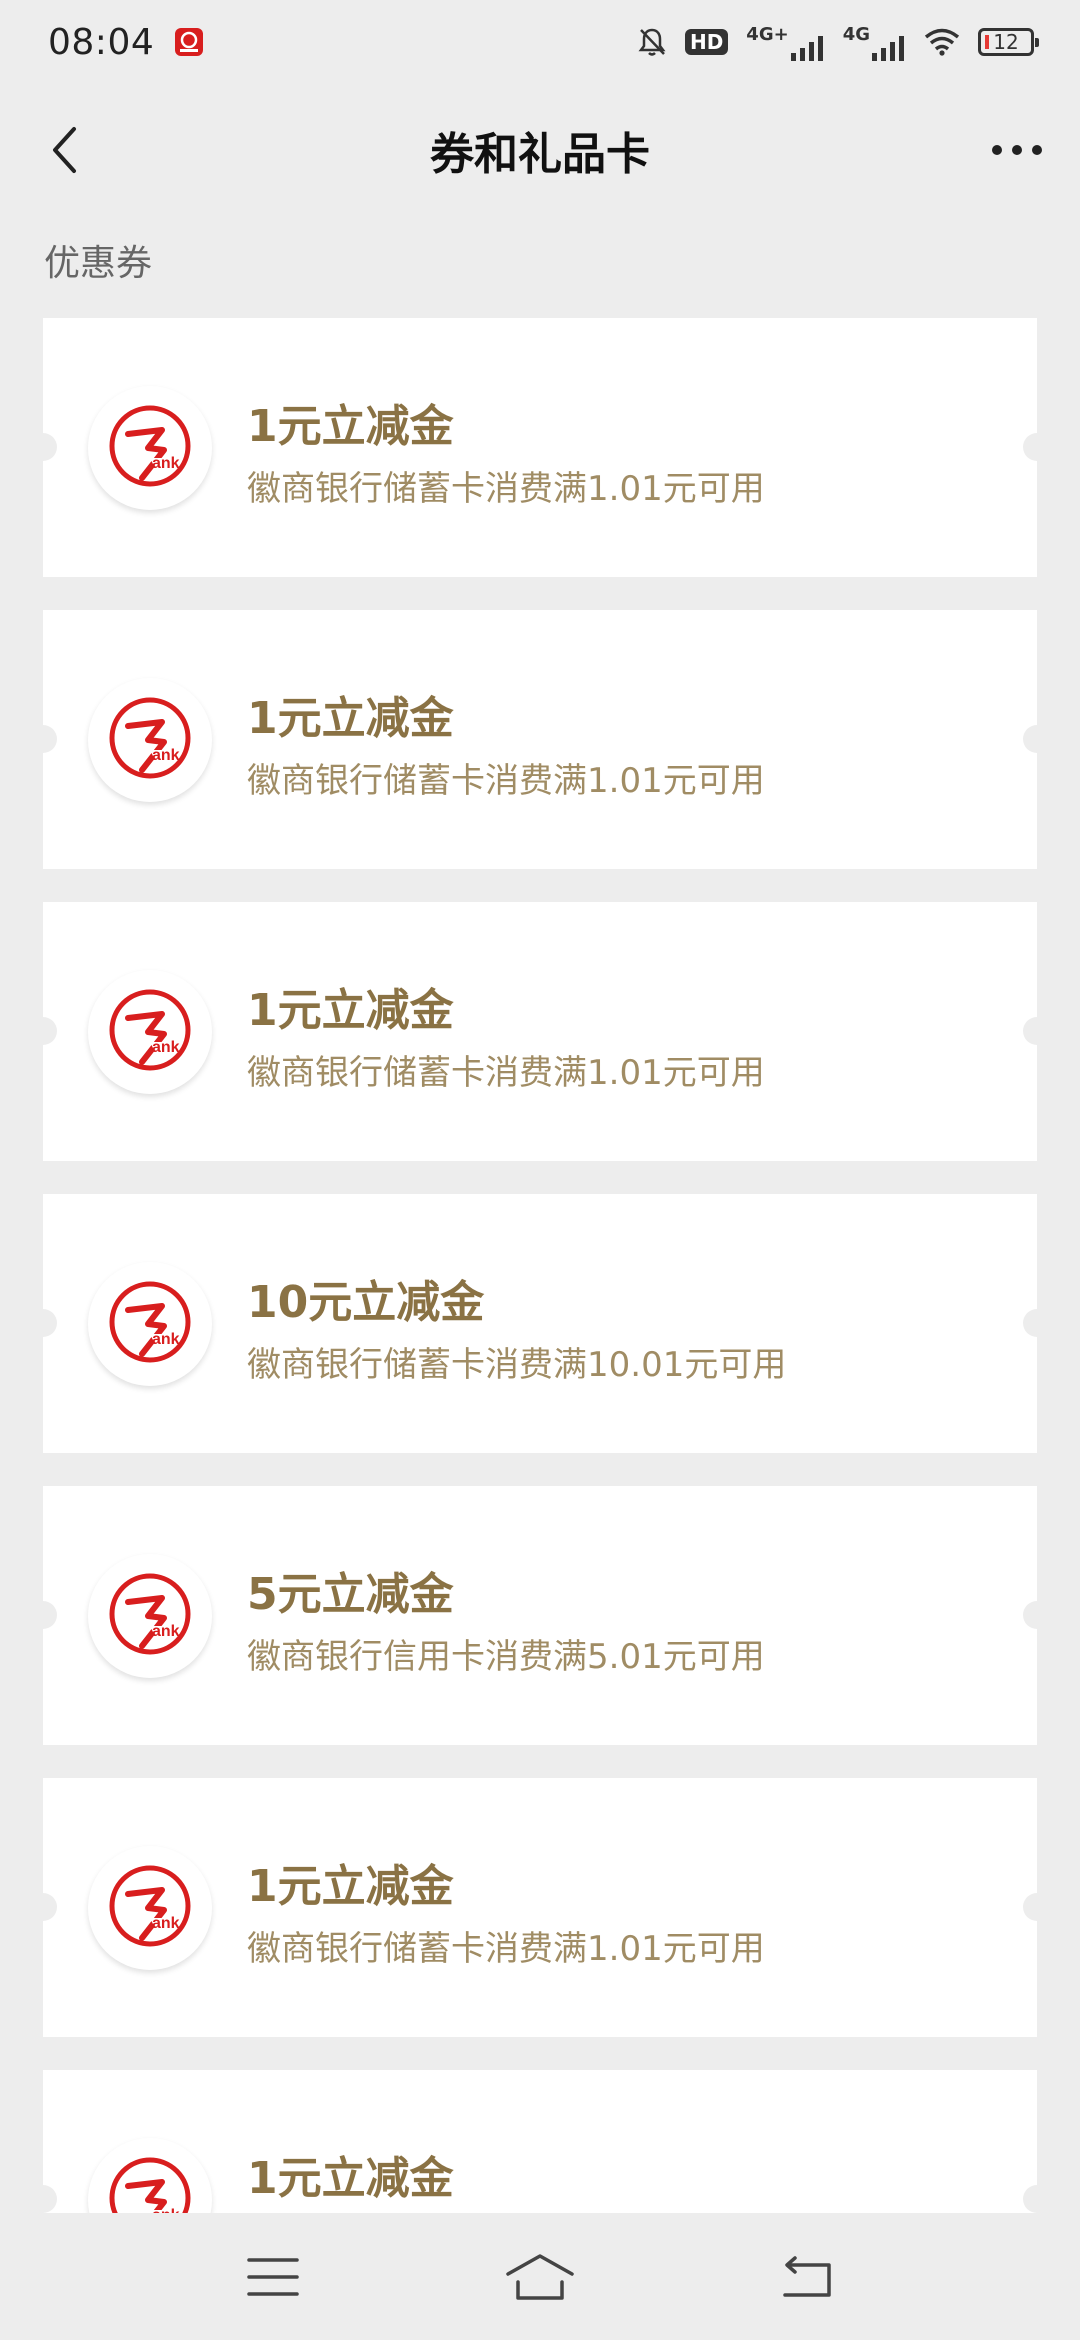 The height and width of the screenshot is (2340, 1080). I want to click on notification-off-icon, so click(652, 42).